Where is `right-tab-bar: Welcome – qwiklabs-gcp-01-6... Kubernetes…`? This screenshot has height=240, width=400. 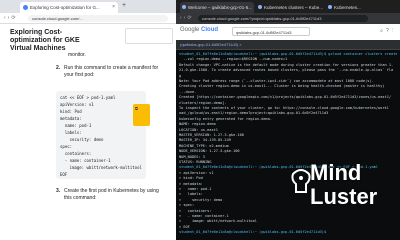
right-tab-bar: Welcome – qwiklabs-gcp-01-6... Kubernetes… is located at coordinates (288, 6).